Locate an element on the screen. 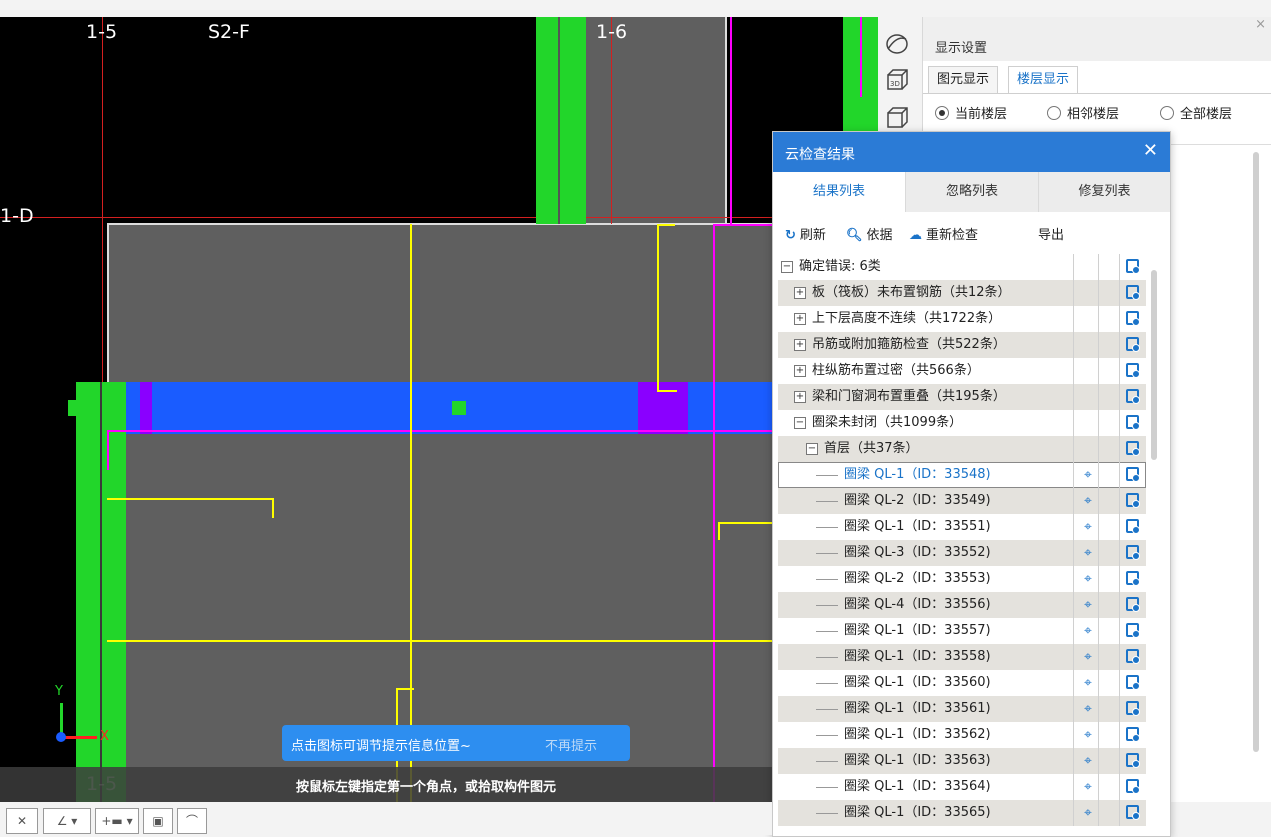 This screenshot has height=837, width=1271. panel-close-button: × is located at coordinates (1260, 24).